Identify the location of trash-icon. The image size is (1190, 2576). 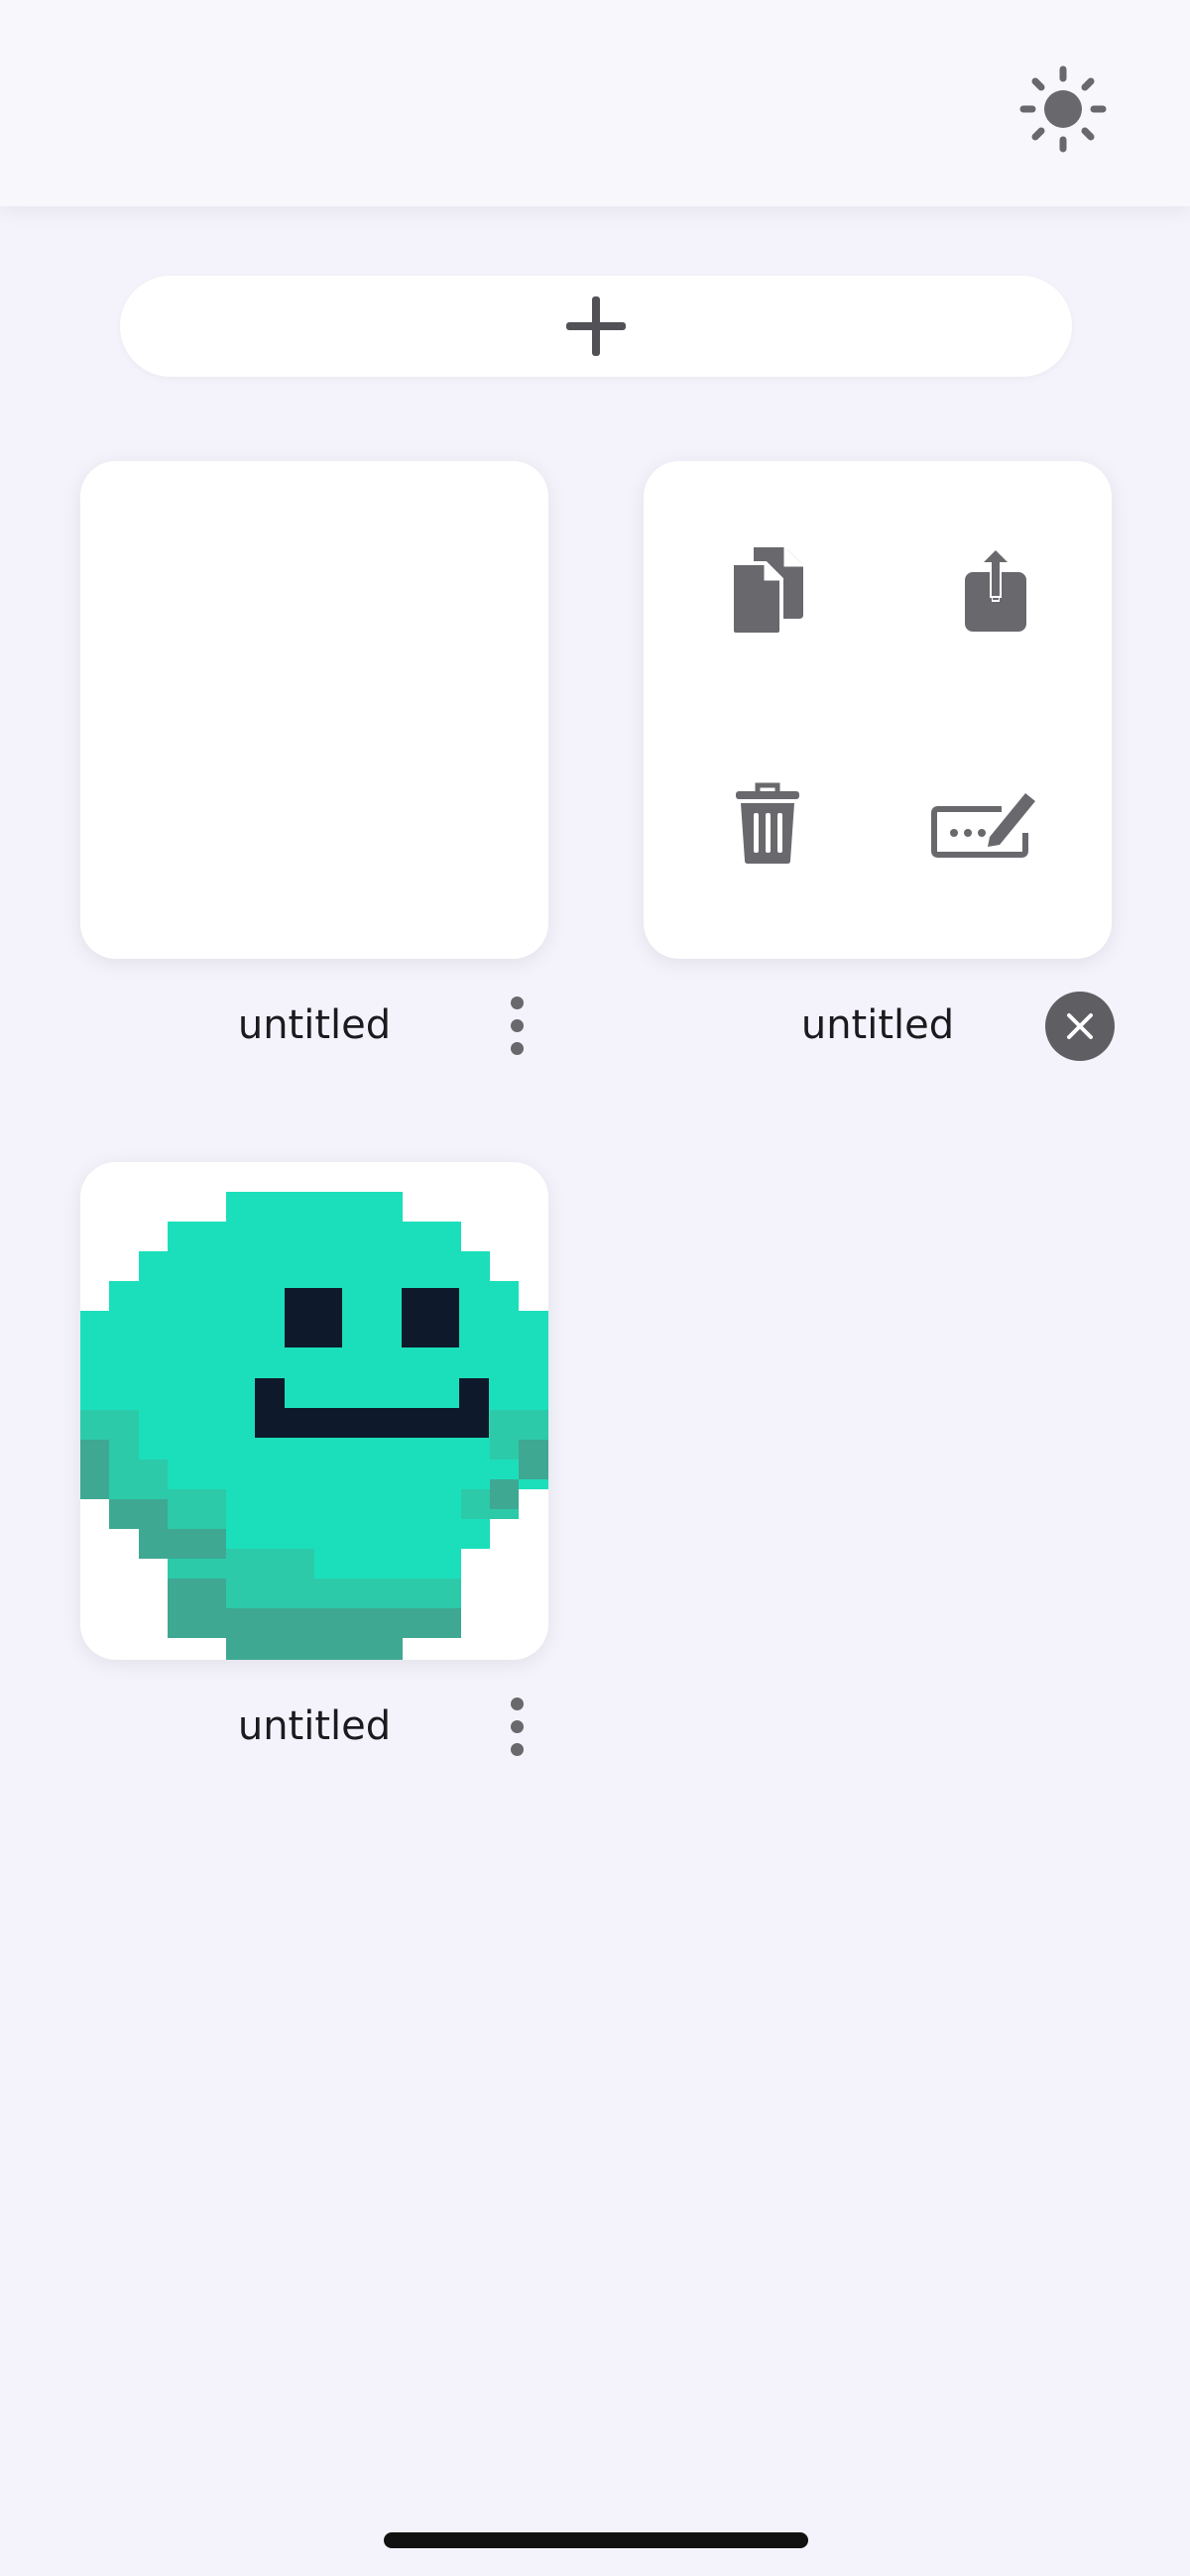
(767, 823).